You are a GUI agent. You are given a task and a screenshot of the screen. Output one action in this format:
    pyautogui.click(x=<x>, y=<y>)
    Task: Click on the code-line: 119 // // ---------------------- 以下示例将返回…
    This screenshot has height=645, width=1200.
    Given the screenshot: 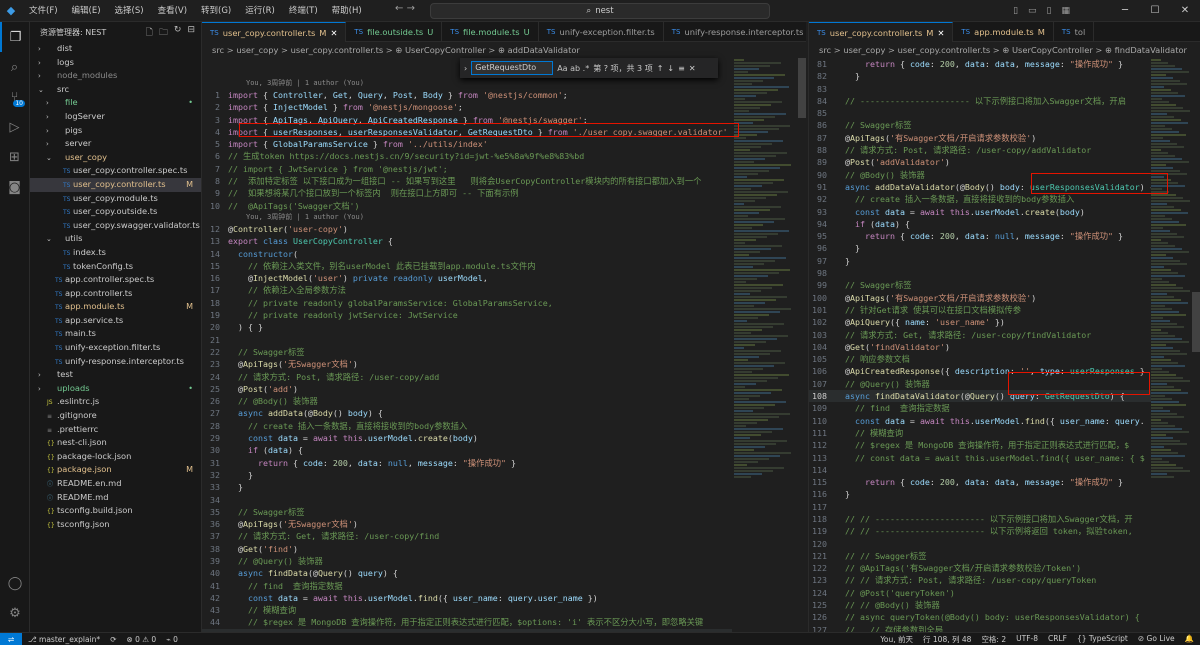 What is the action you would take?
    pyautogui.click(x=980, y=531)
    